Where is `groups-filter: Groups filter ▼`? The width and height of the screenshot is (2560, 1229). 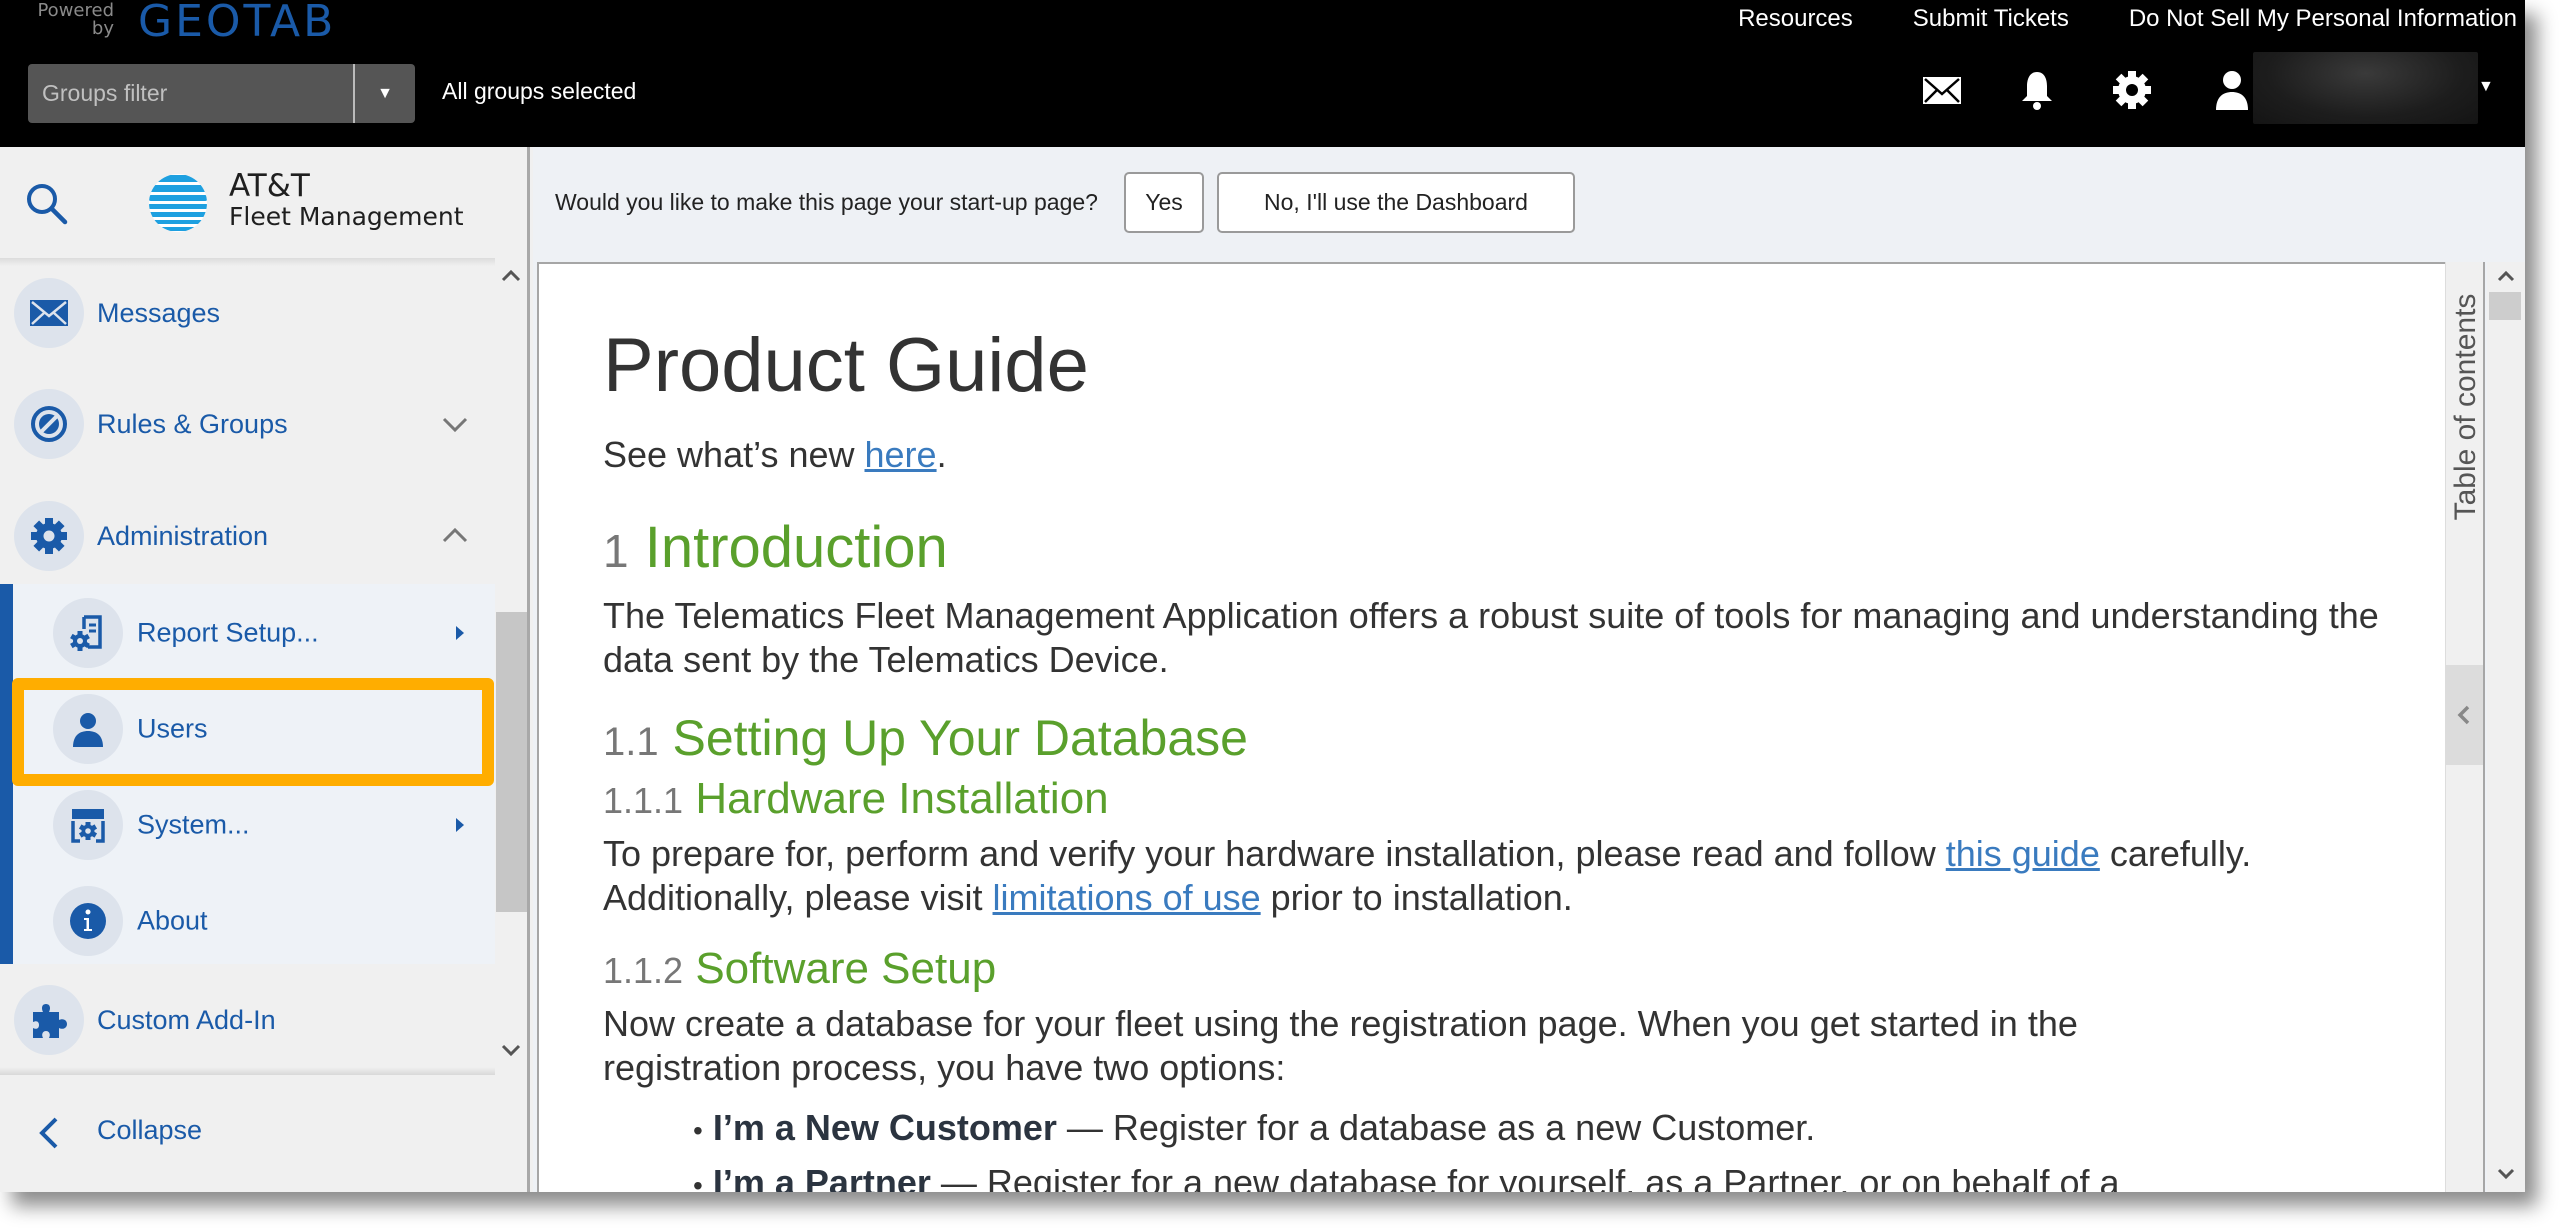
groups-filter: Groups filter ▼ is located at coordinates (221, 93).